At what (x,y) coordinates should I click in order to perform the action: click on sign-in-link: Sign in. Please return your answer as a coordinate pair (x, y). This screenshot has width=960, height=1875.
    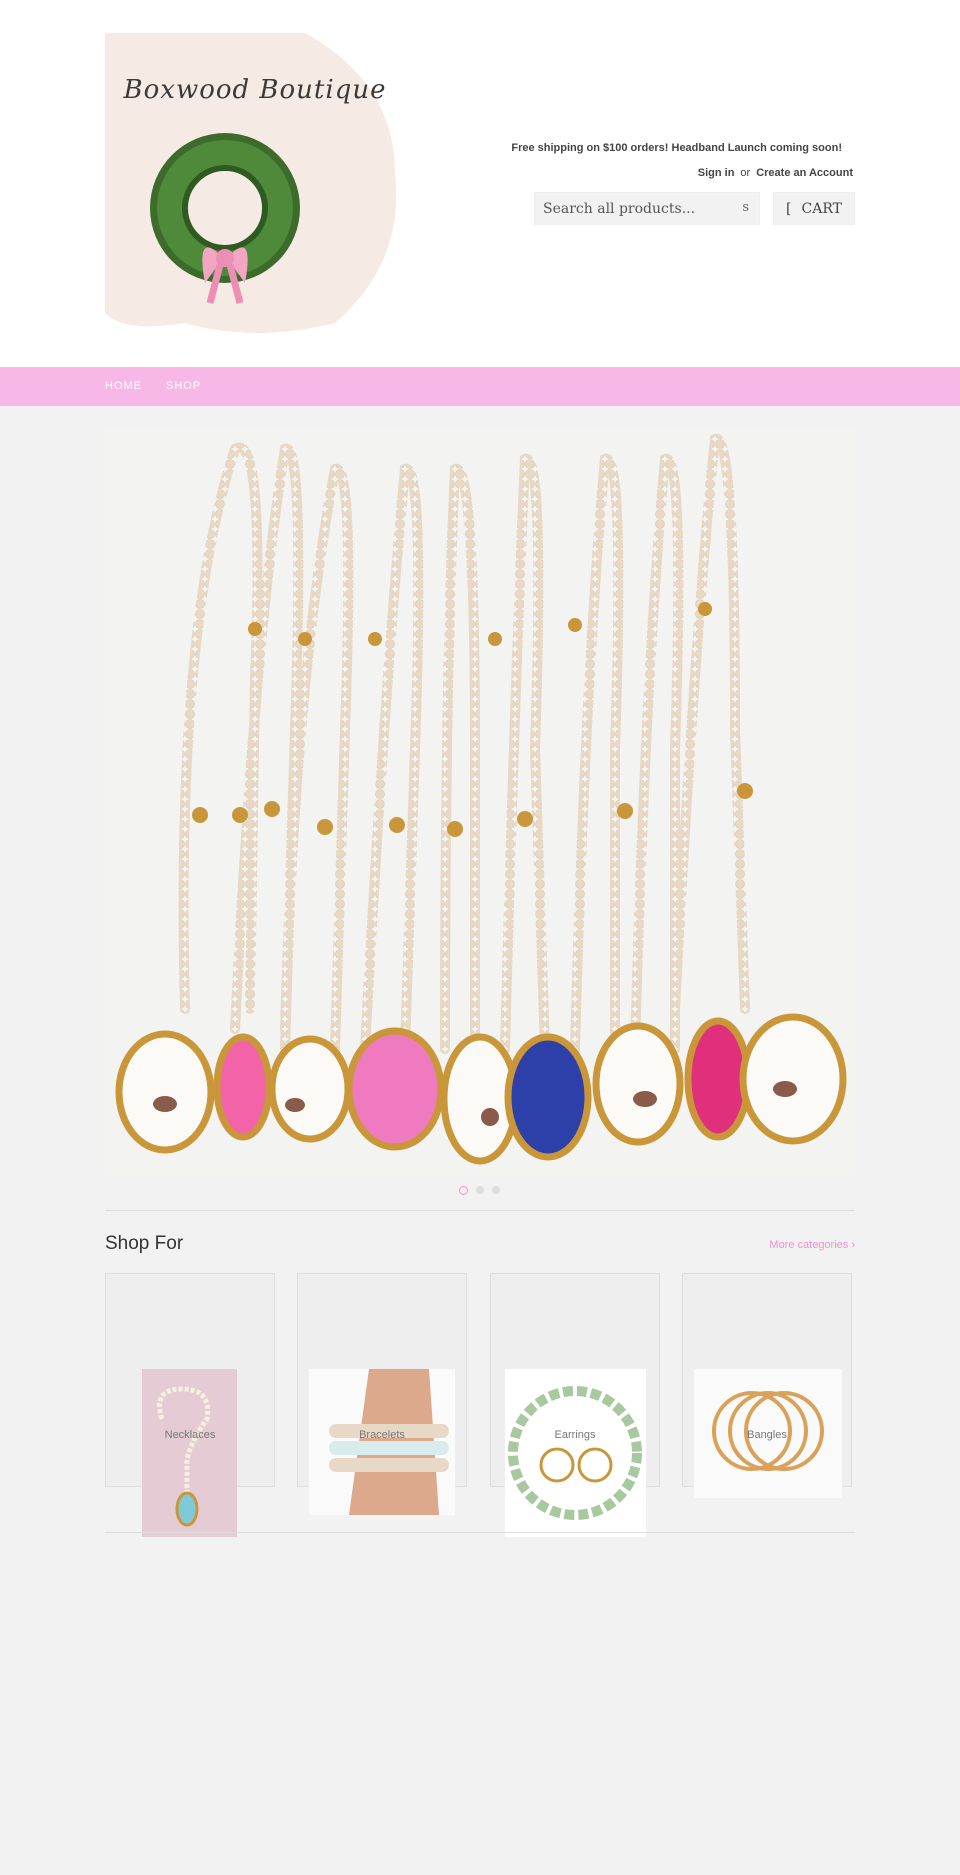
    Looking at the image, I should click on (716, 173).